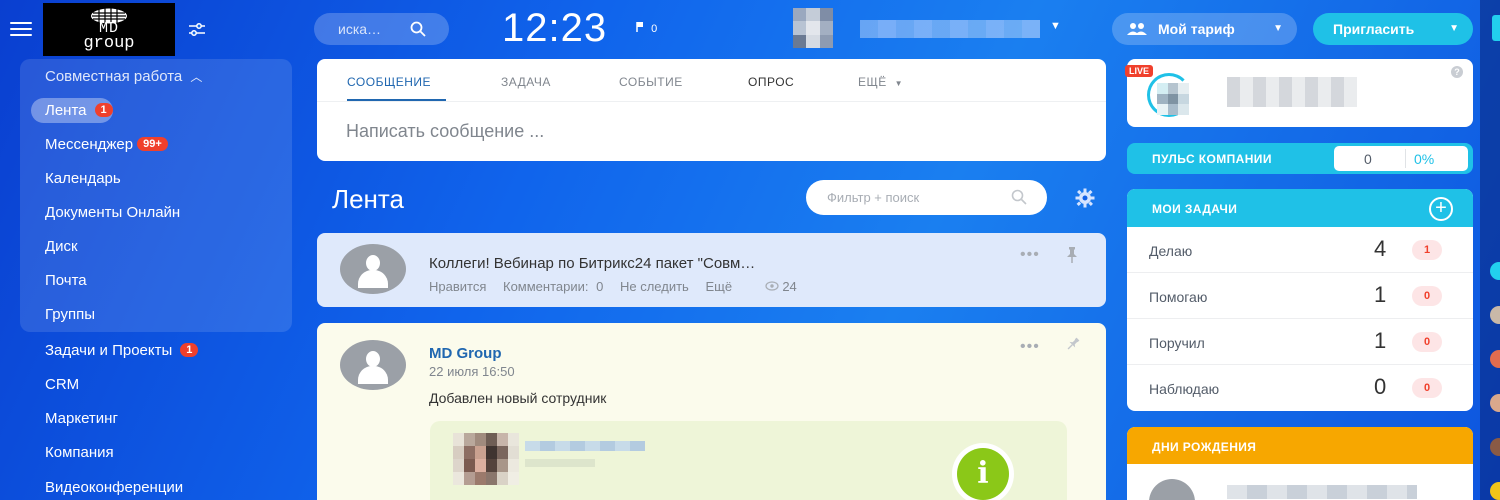 Image resolution: width=1500 pixels, height=500 pixels. Describe the element at coordinates (771, 82) in the screenshot. I see `tab-poll: ОПРОС` at that location.